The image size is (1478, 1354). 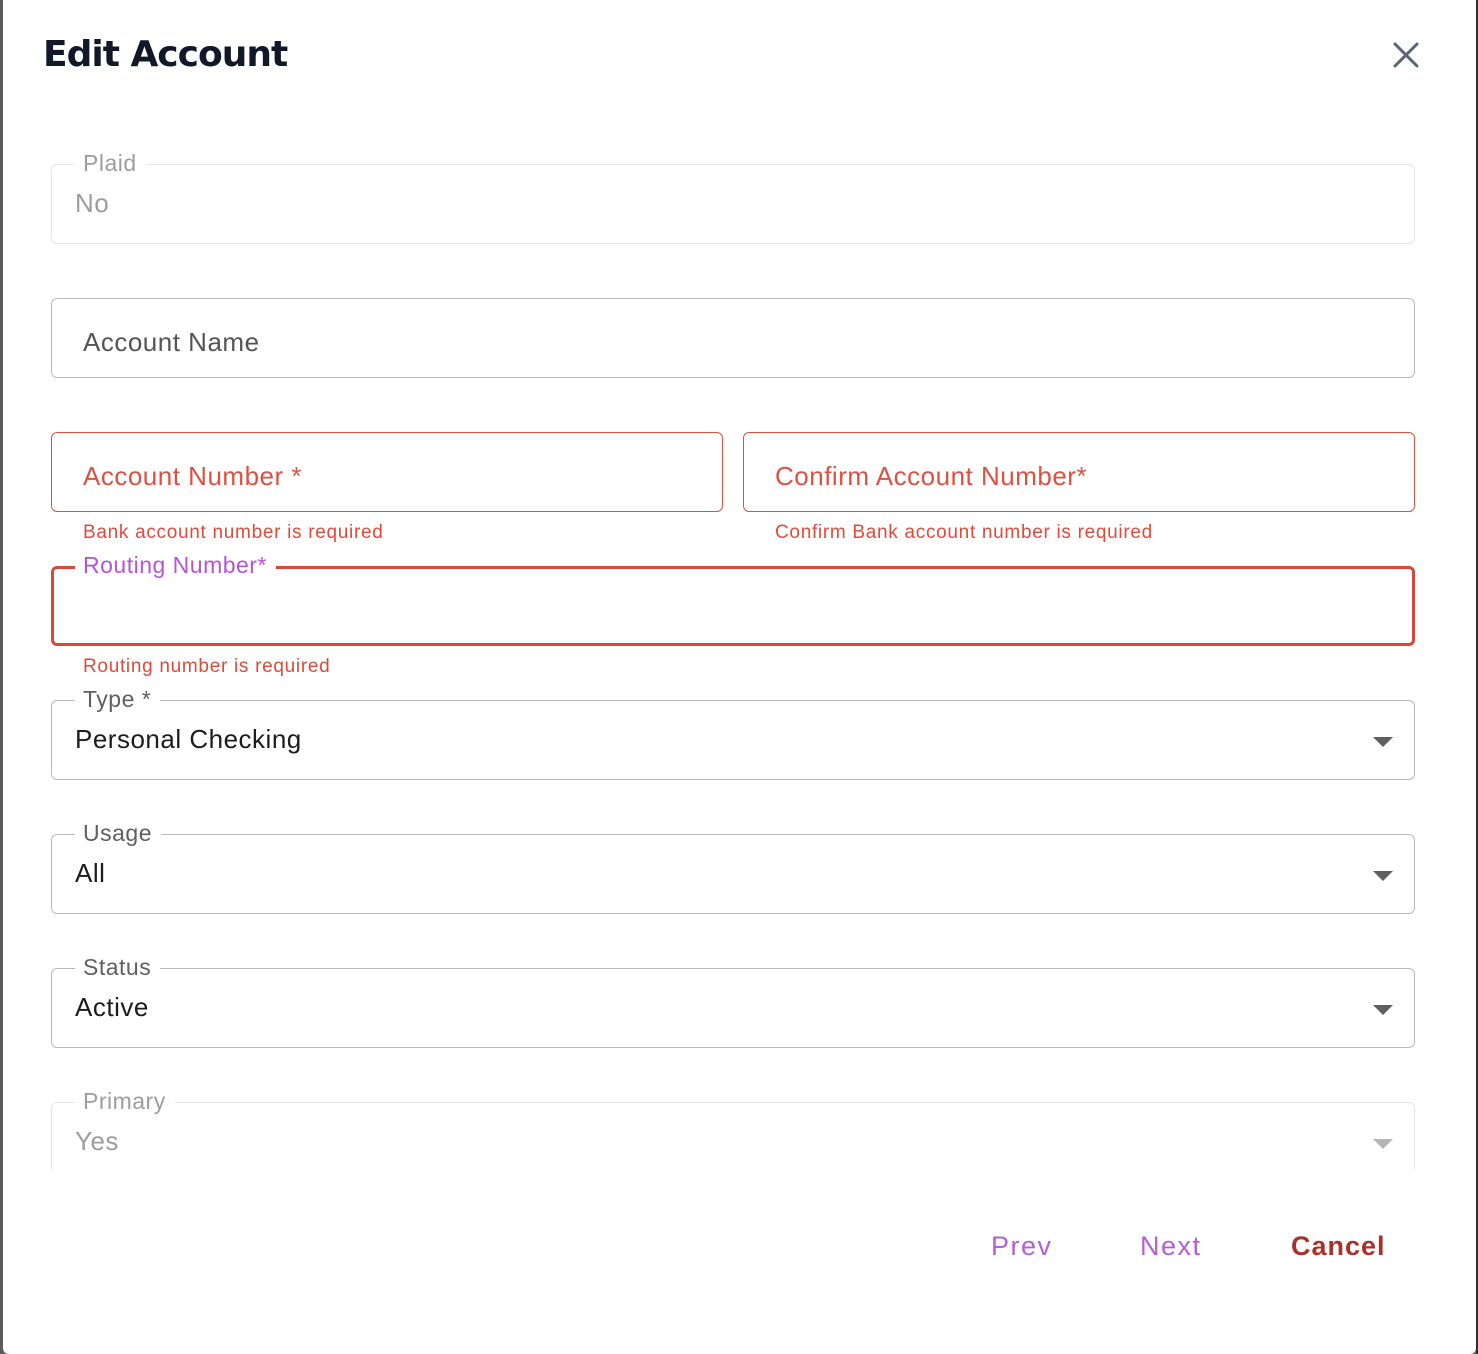 I want to click on status-value: Active, so click(x=112, y=1007).